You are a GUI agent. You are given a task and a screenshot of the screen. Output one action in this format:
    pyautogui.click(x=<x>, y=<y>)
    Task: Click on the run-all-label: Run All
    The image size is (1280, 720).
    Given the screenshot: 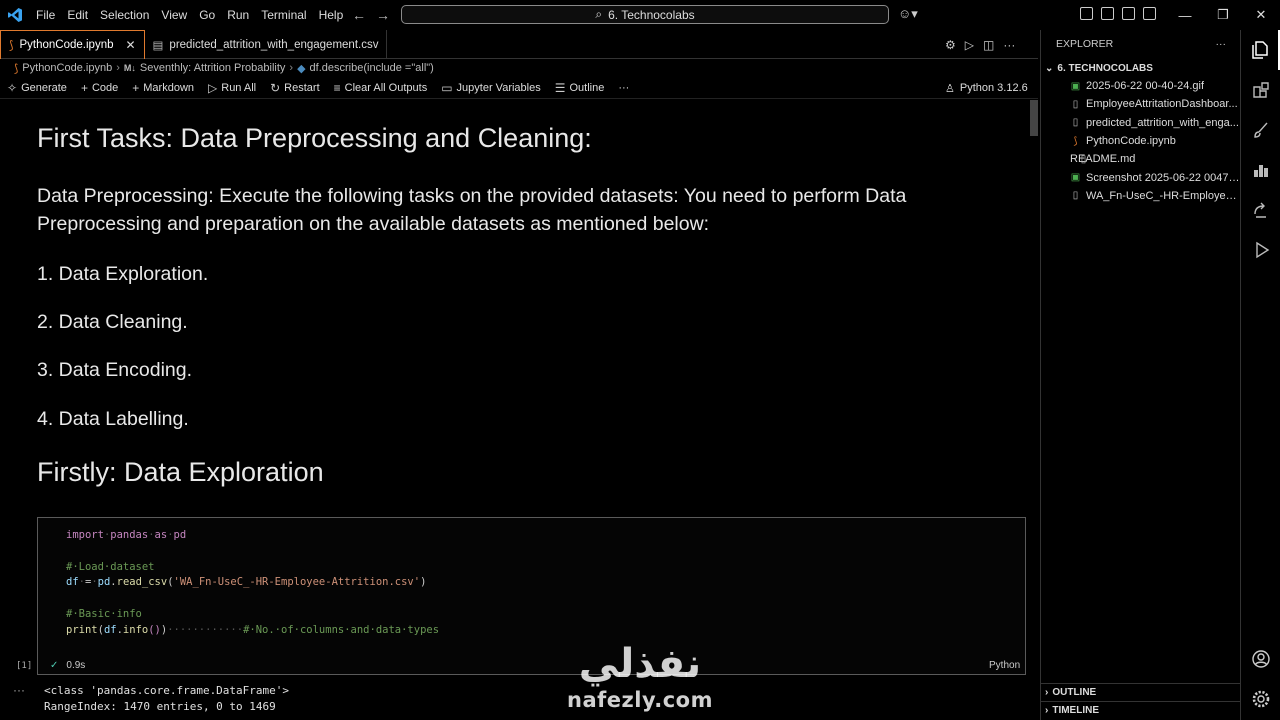 What is the action you would take?
    pyautogui.click(x=239, y=87)
    